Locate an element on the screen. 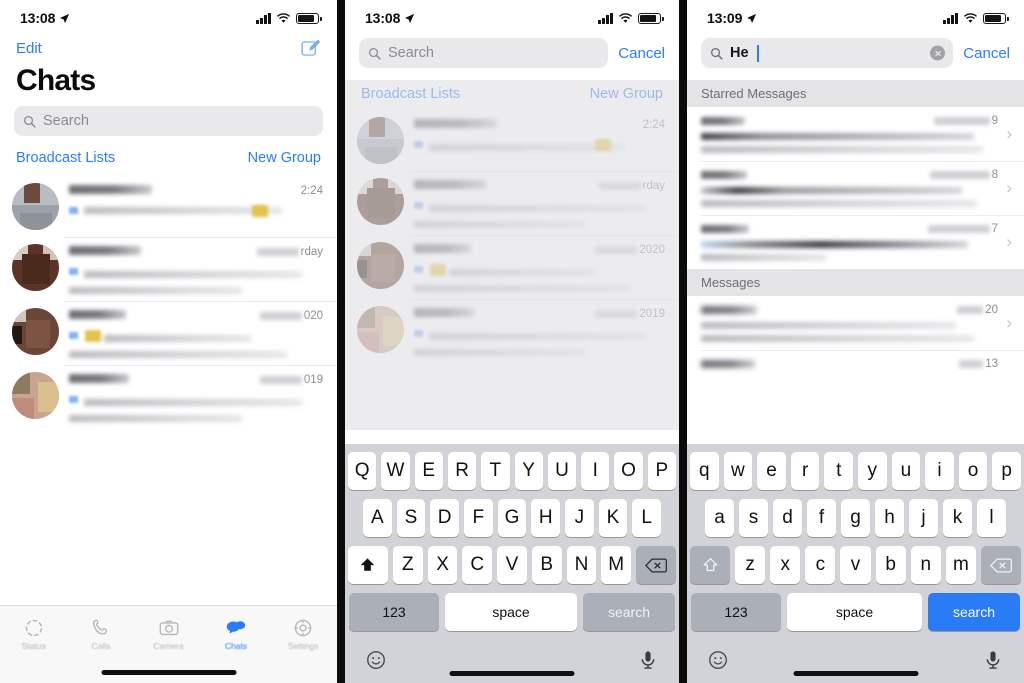  key-z: z is located at coordinates (750, 565).